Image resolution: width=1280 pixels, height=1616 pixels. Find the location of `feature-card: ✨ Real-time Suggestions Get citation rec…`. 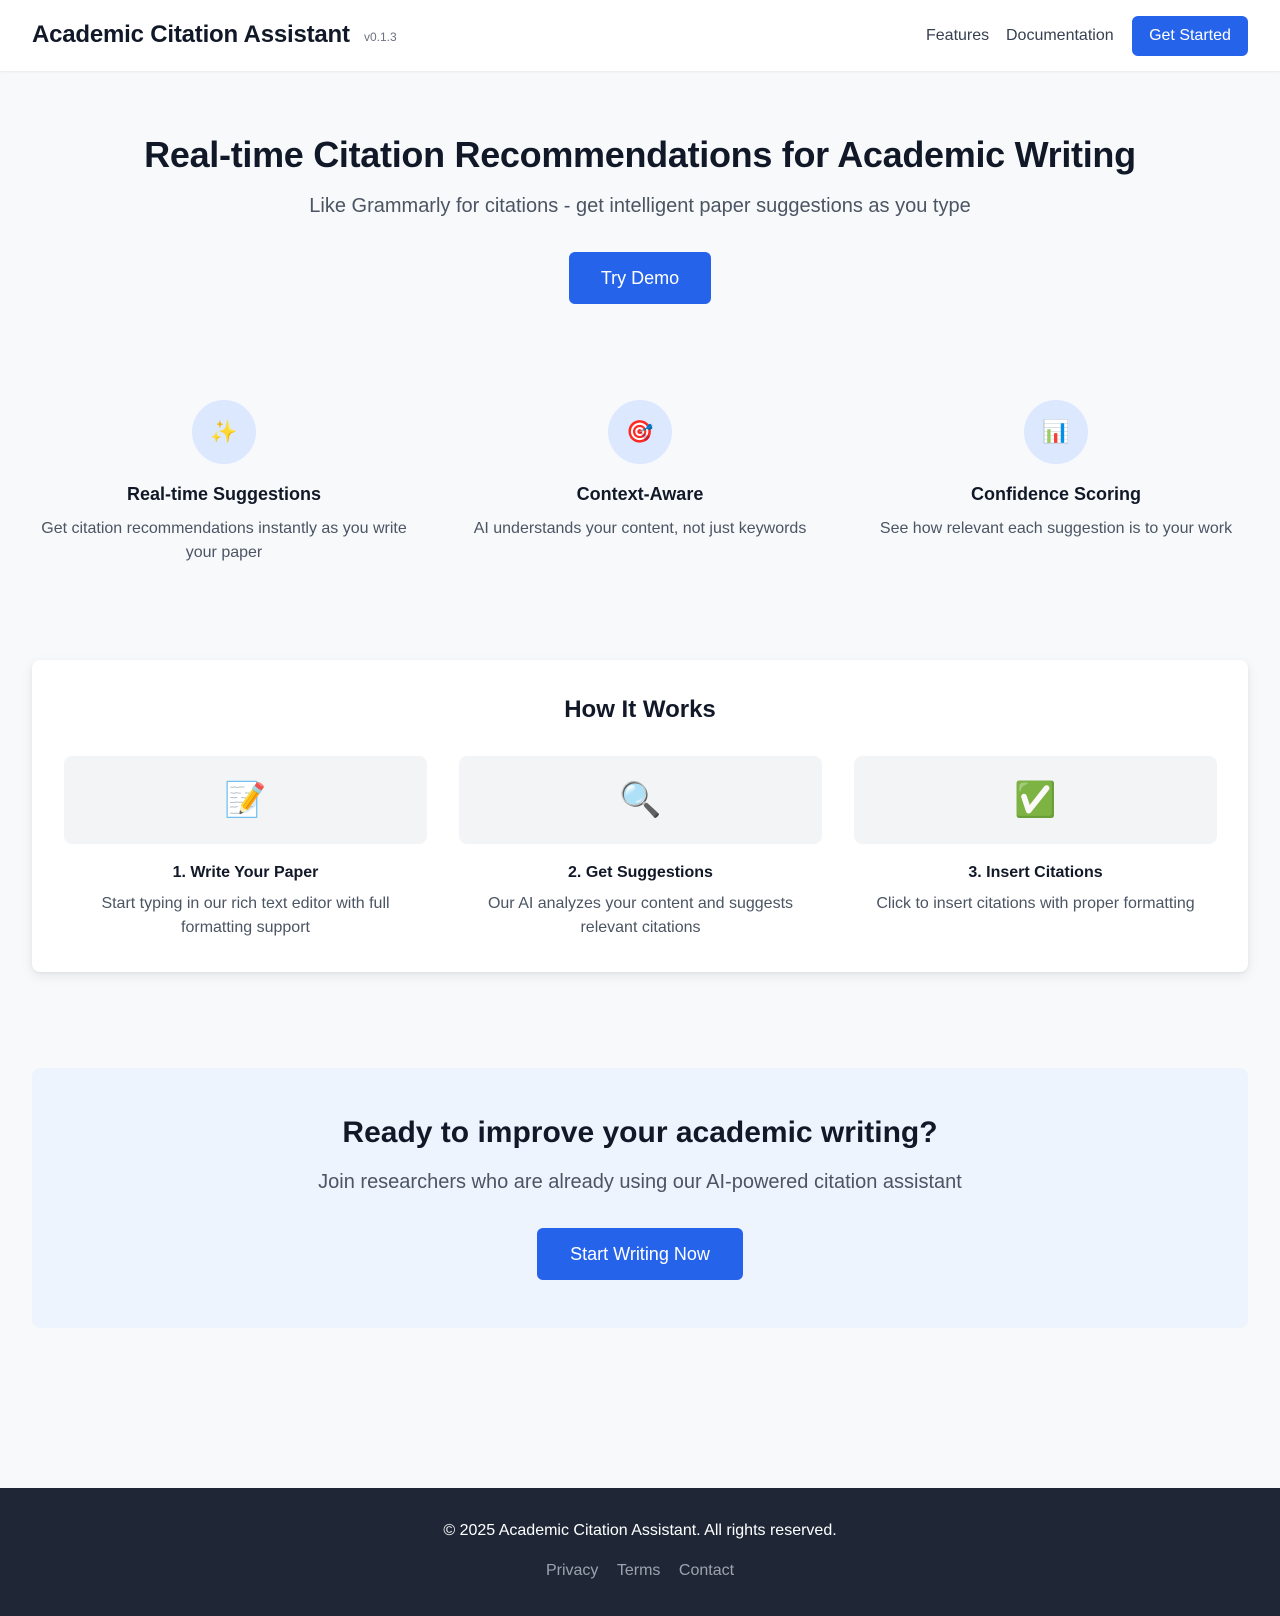

feature-card: ✨ Real-time Suggestions Get citation rec… is located at coordinates (224, 482).